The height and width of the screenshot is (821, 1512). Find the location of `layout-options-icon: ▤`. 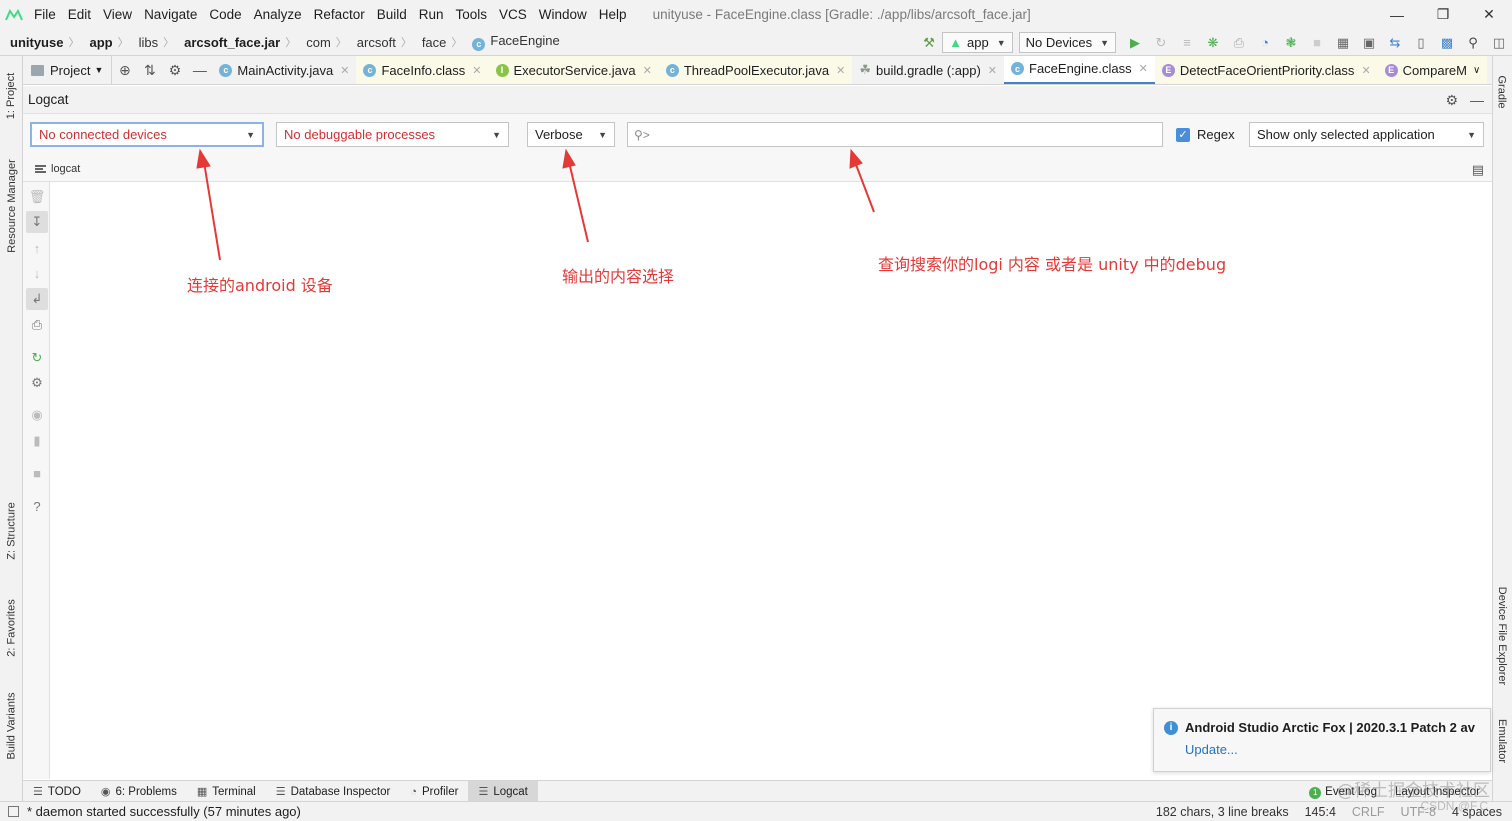

layout-options-icon: ▤ is located at coordinates (1478, 170).